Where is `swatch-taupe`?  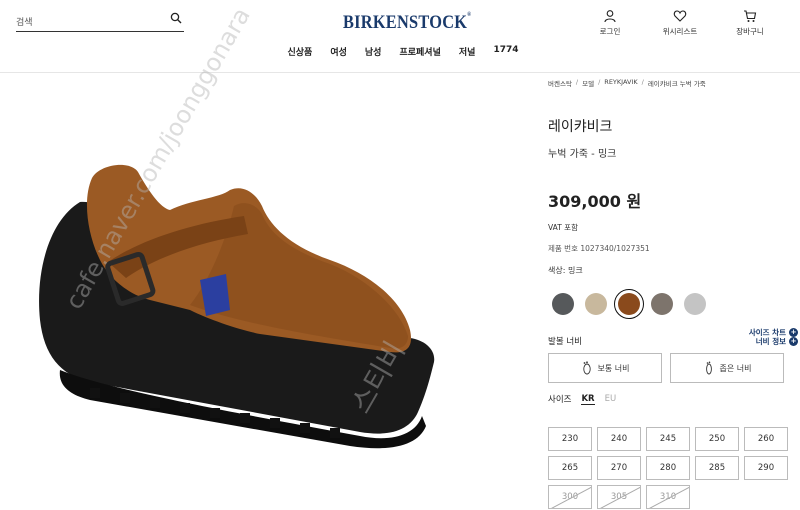 swatch-taupe is located at coordinates (662, 304).